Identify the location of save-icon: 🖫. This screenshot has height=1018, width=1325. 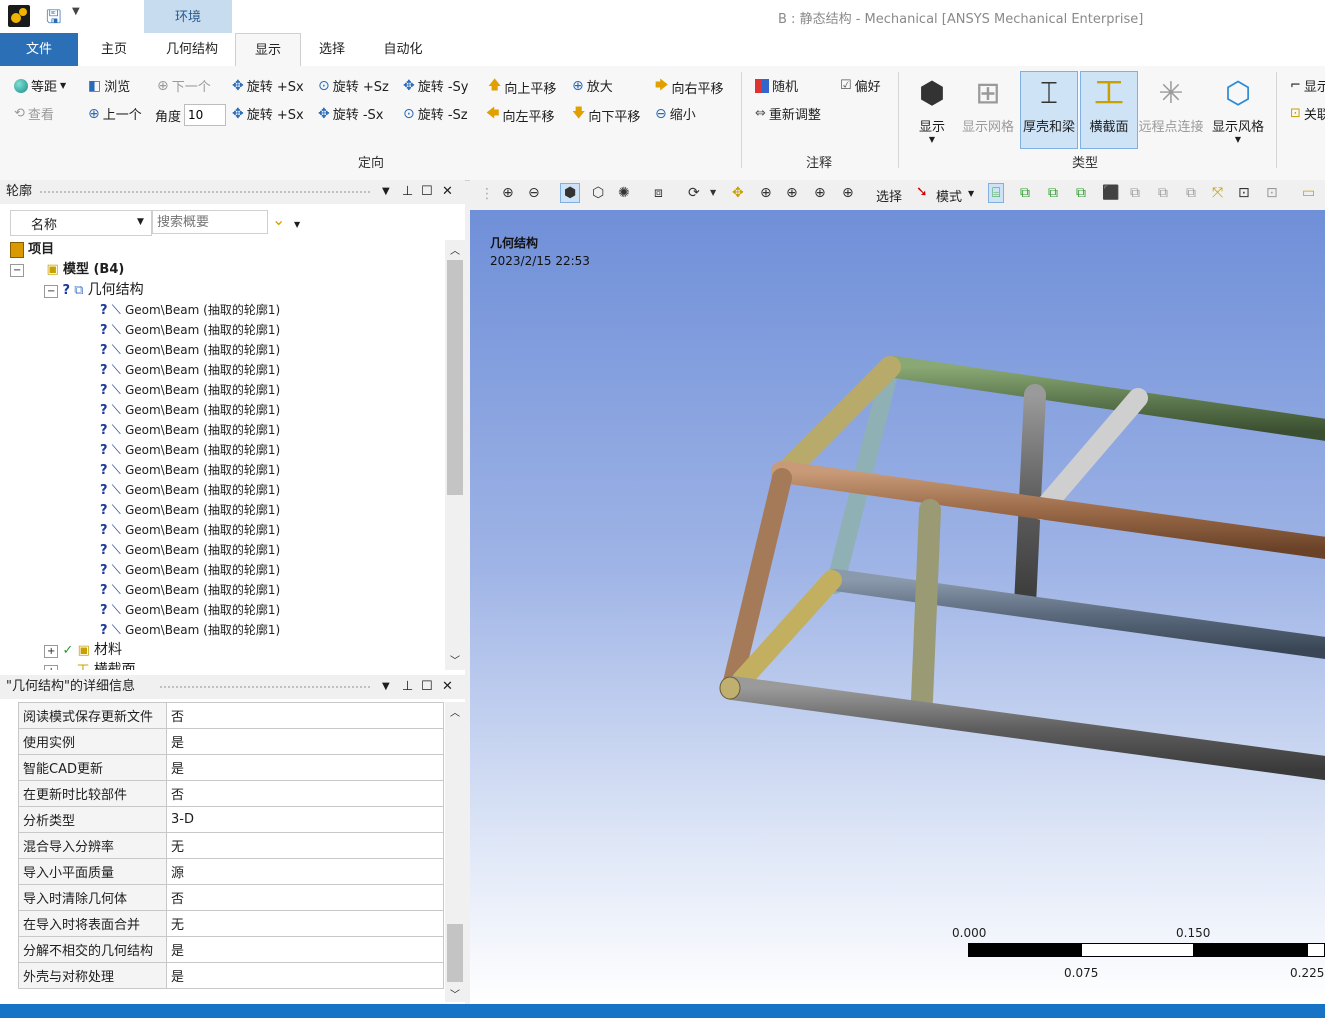
(53, 20).